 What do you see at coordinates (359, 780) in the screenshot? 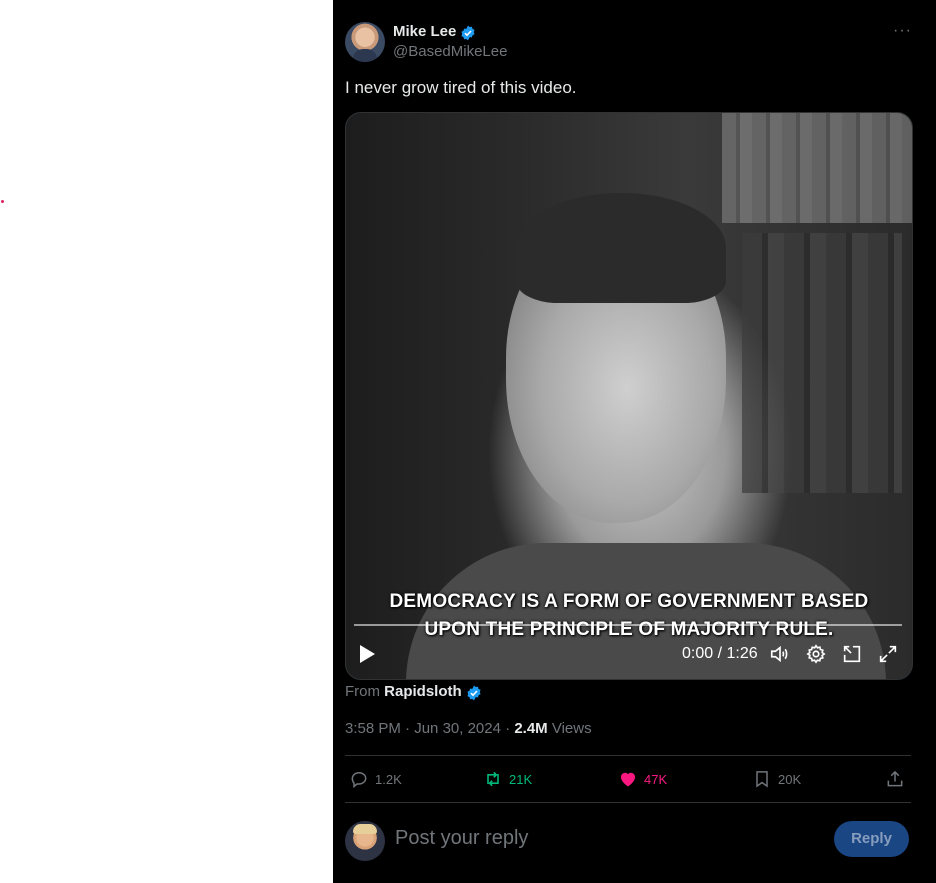
I see `reply-icon` at bounding box center [359, 780].